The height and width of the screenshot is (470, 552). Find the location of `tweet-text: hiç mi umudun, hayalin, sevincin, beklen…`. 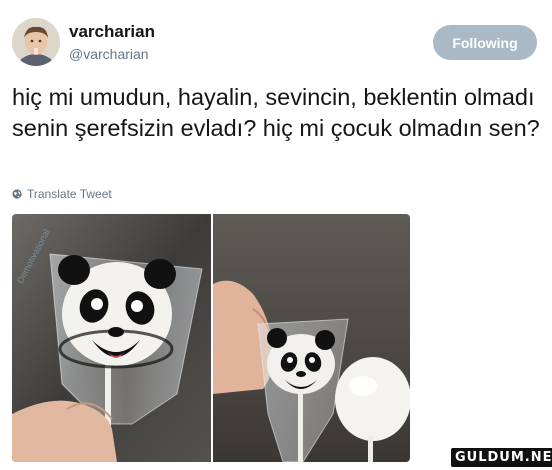

tweet-text: hiç mi umudun, hayalin, sevincin, beklen… is located at coordinates (276, 112).